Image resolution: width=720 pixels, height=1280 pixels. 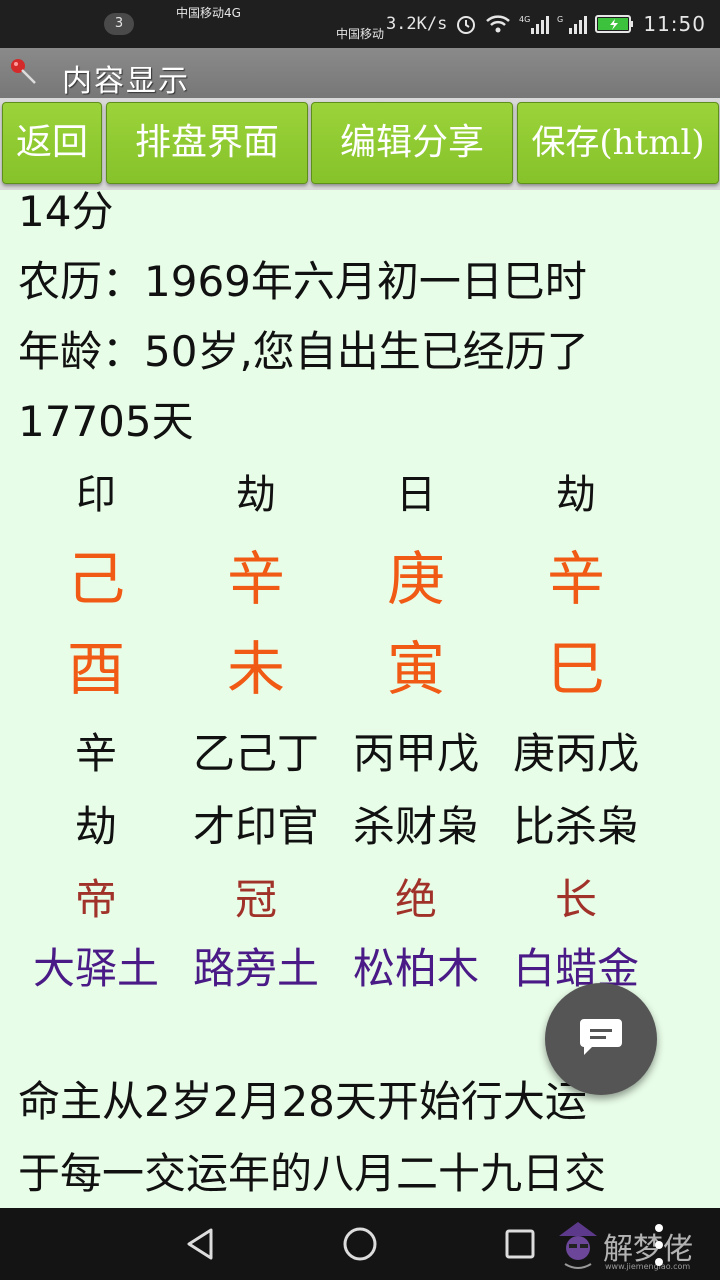 What do you see at coordinates (575, 826) in the screenshot?
I see `pillar-hour-hidden-gods: 比杀枭` at bounding box center [575, 826].